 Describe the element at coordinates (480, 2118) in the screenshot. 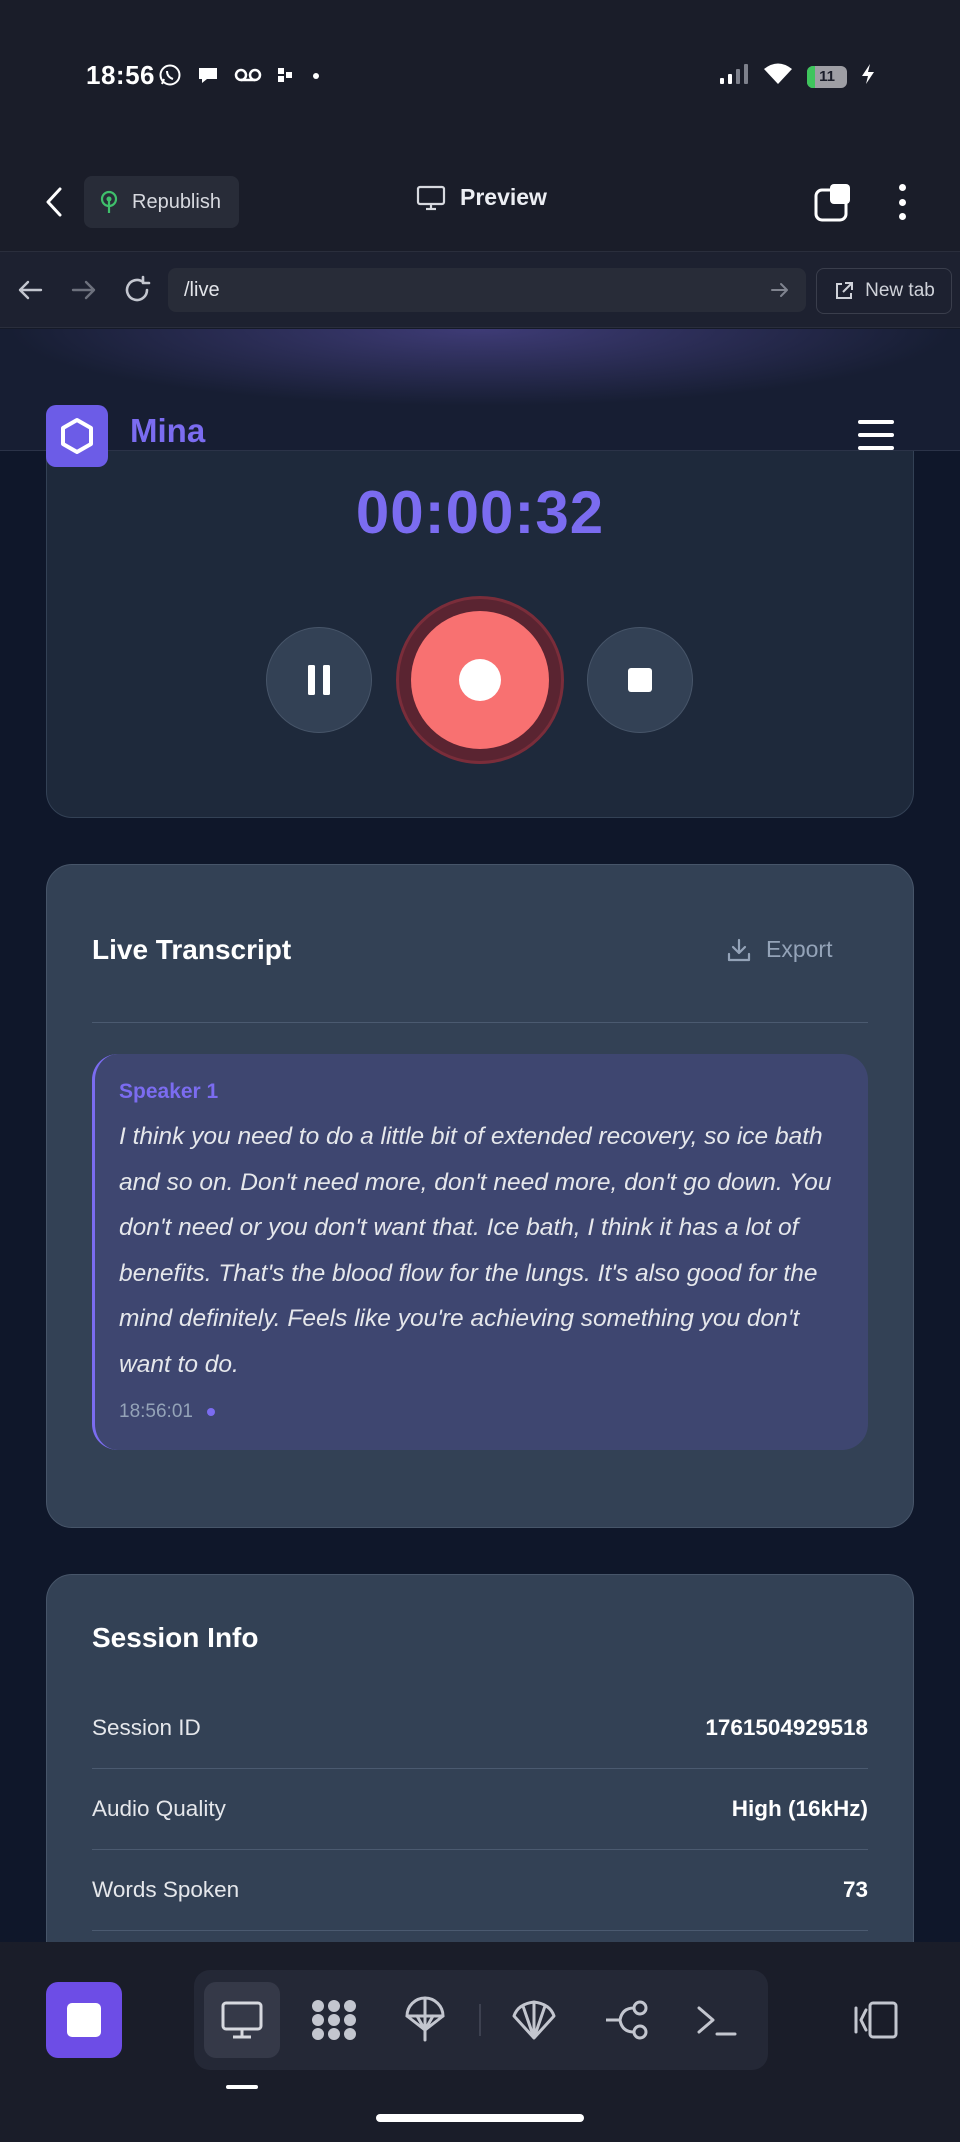

I see `home-indicator` at that location.